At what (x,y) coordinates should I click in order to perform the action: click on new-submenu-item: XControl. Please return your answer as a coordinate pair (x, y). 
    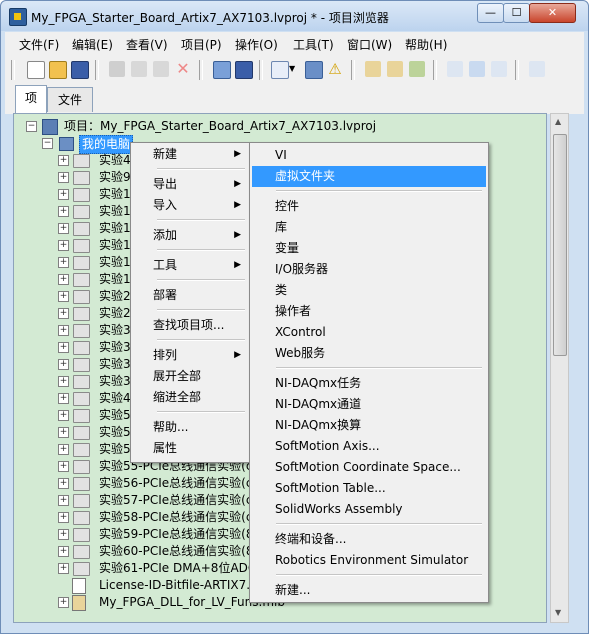
    Looking at the image, I should click on (369, 332).